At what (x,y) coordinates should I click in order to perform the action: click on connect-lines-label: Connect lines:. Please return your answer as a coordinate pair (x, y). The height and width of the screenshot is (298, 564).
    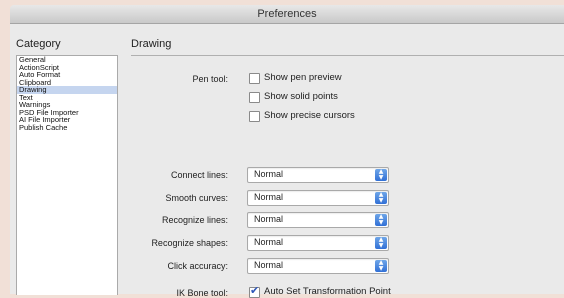
    Looking at the image, I should click on (199, 175).